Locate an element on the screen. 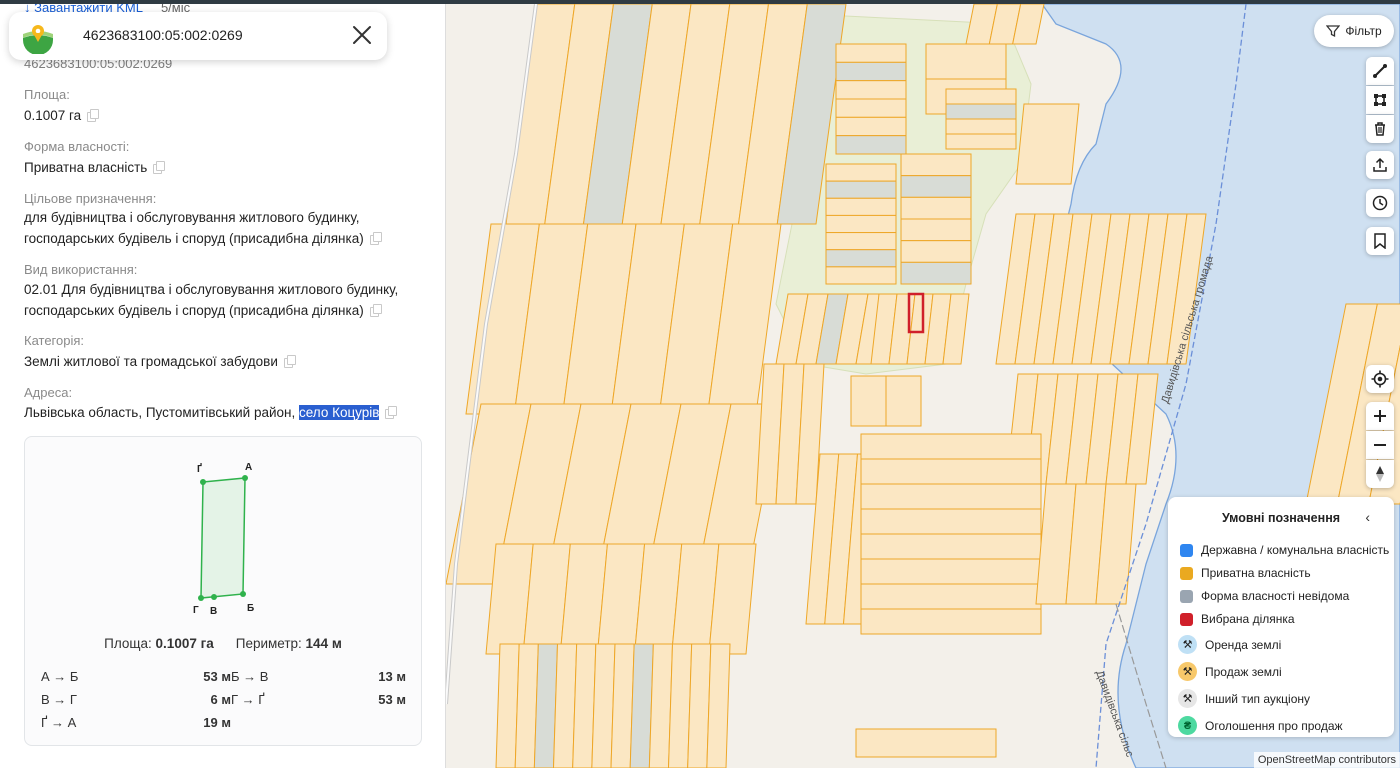 This screenshot has width=1400, height=768. compass-button is located at coordinates (1380, 474).